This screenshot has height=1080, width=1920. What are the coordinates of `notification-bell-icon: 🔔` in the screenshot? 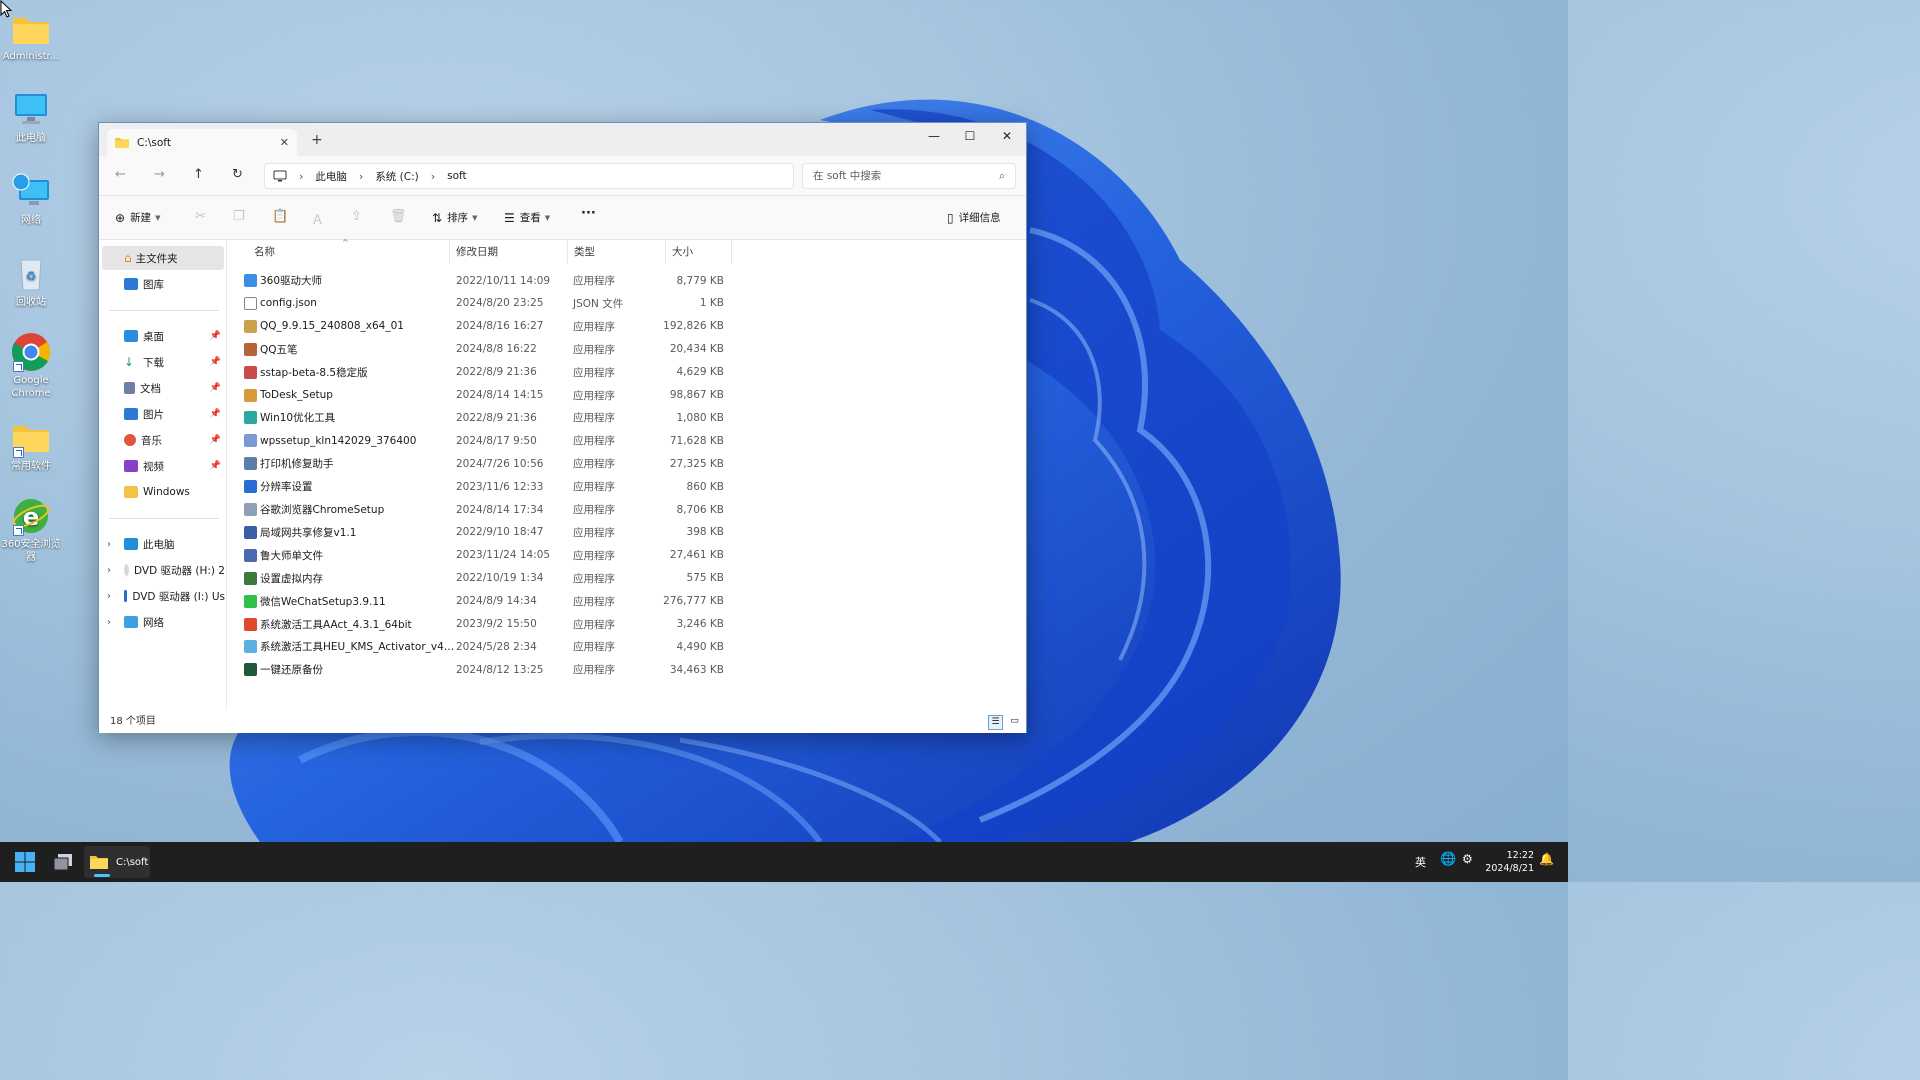 It's located at (1546, 859).